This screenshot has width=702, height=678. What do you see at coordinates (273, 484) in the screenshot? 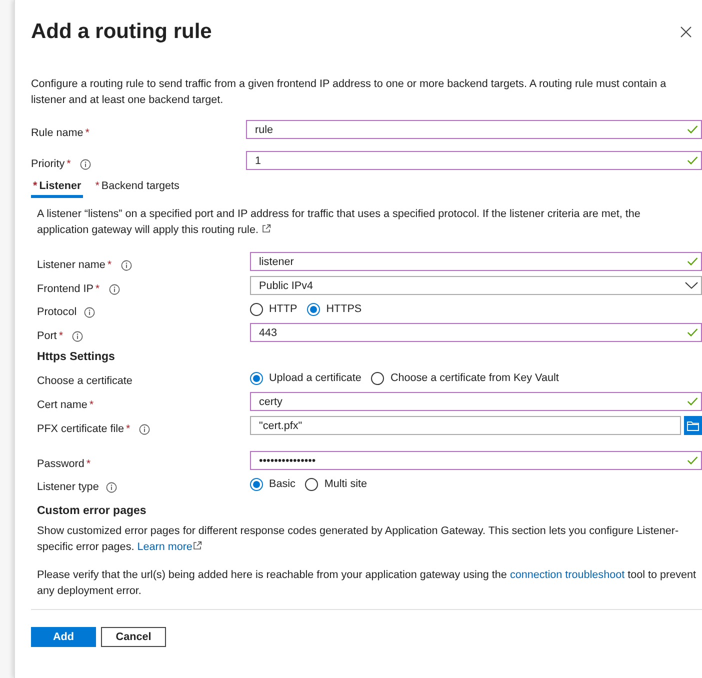
I see `radio-option: Basic` at bounding box center [273, 484].